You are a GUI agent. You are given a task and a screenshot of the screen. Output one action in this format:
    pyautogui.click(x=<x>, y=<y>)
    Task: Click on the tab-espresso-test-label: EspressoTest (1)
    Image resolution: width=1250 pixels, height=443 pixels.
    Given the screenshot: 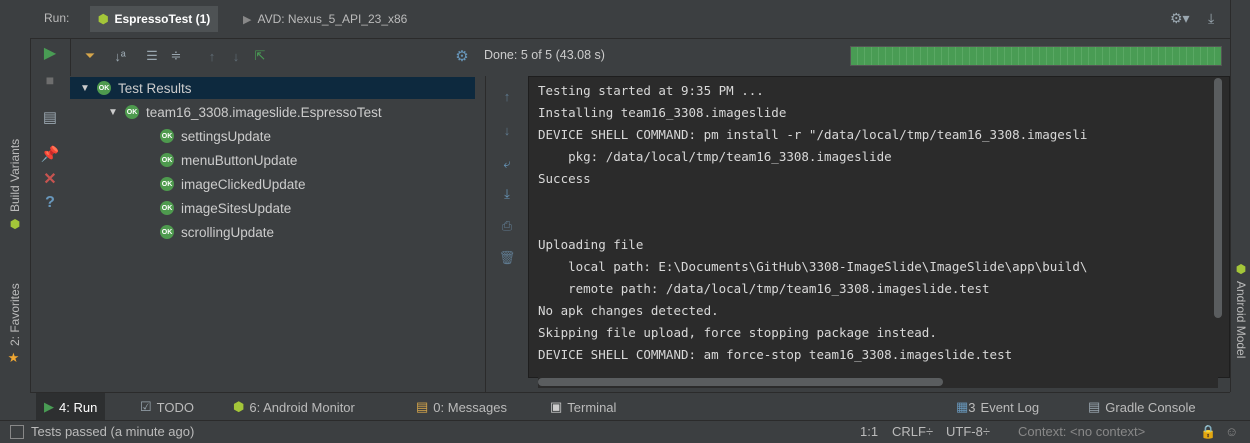 What is the action you would take?
    pyautogui.click(x=162, y=19)
    